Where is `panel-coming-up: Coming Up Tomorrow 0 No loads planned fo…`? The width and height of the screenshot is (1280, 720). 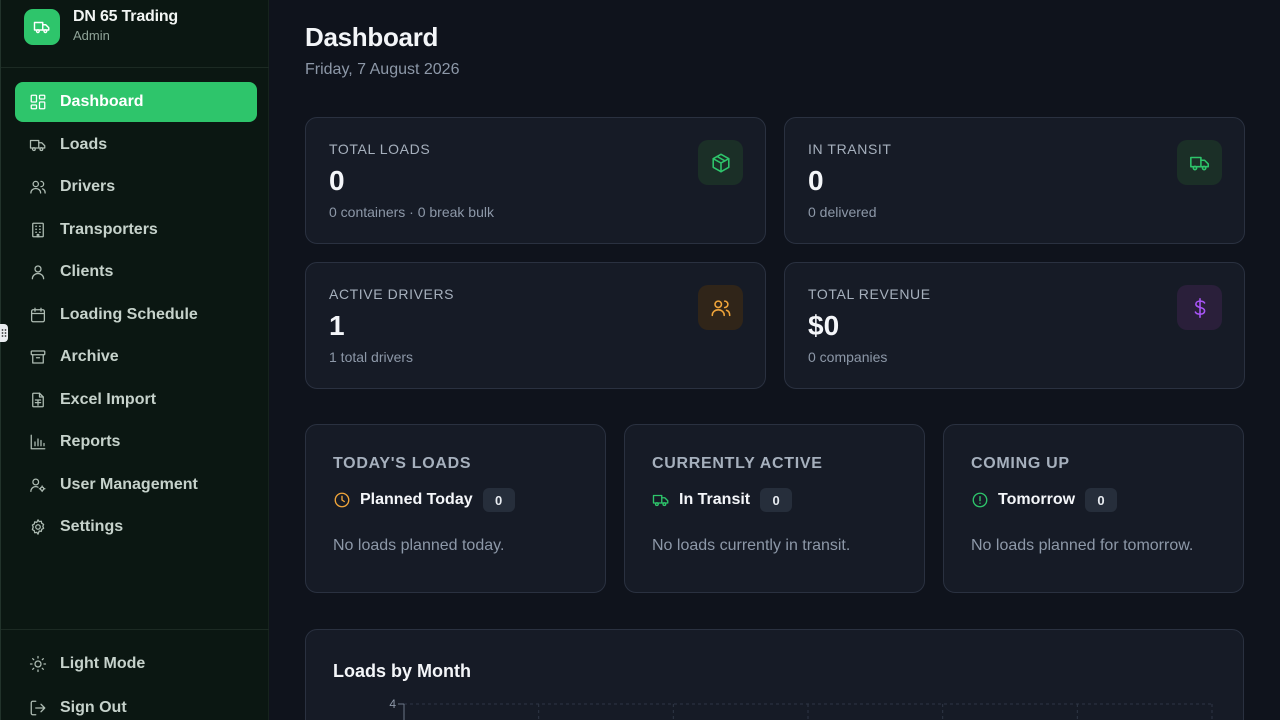
panel-coming-up: Coming Up Tomorrow 0 No loads planned fo… is located at coordinates (1093, 508).